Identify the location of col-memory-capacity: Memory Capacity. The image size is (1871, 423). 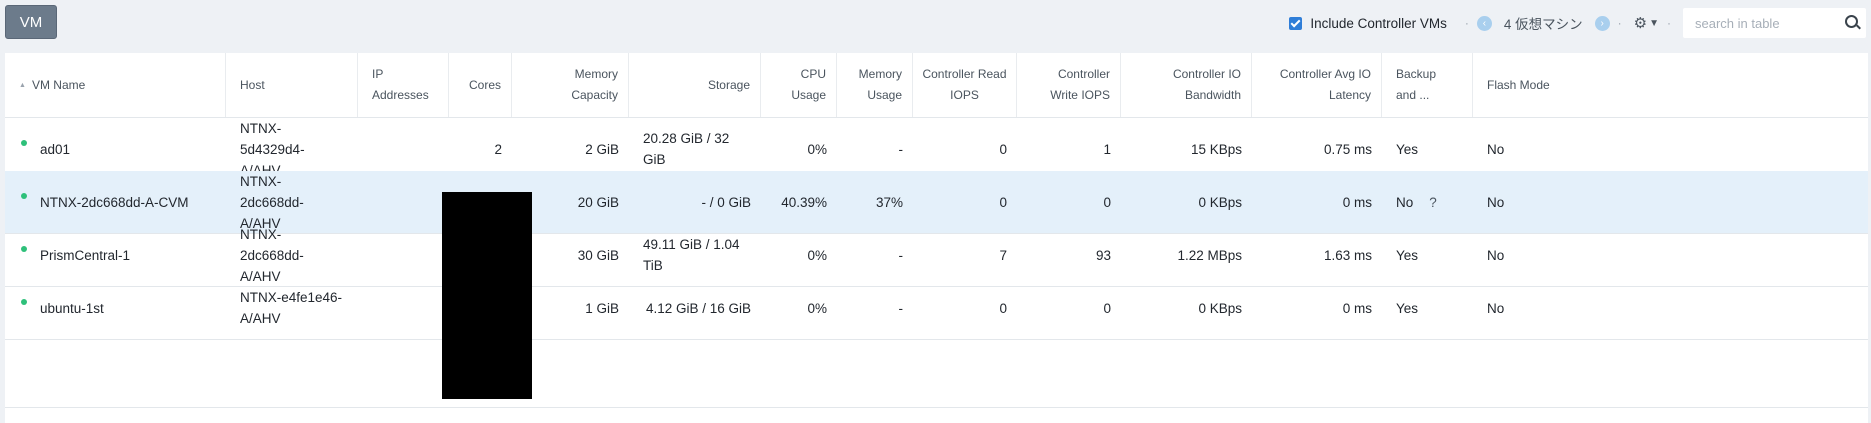
(570, 85).